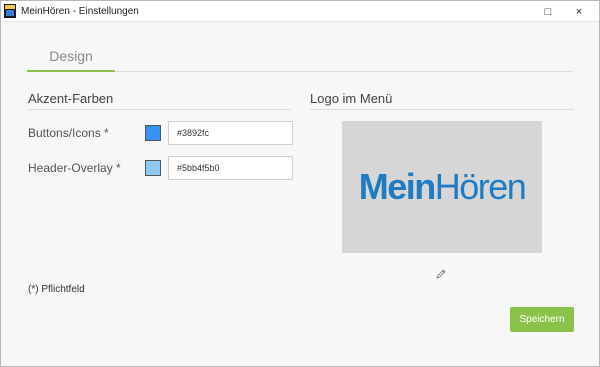  What do you see at coordinates (10, 11) in the screenshot?
I see `app-logo-icon` at bounding box center [10, 11].